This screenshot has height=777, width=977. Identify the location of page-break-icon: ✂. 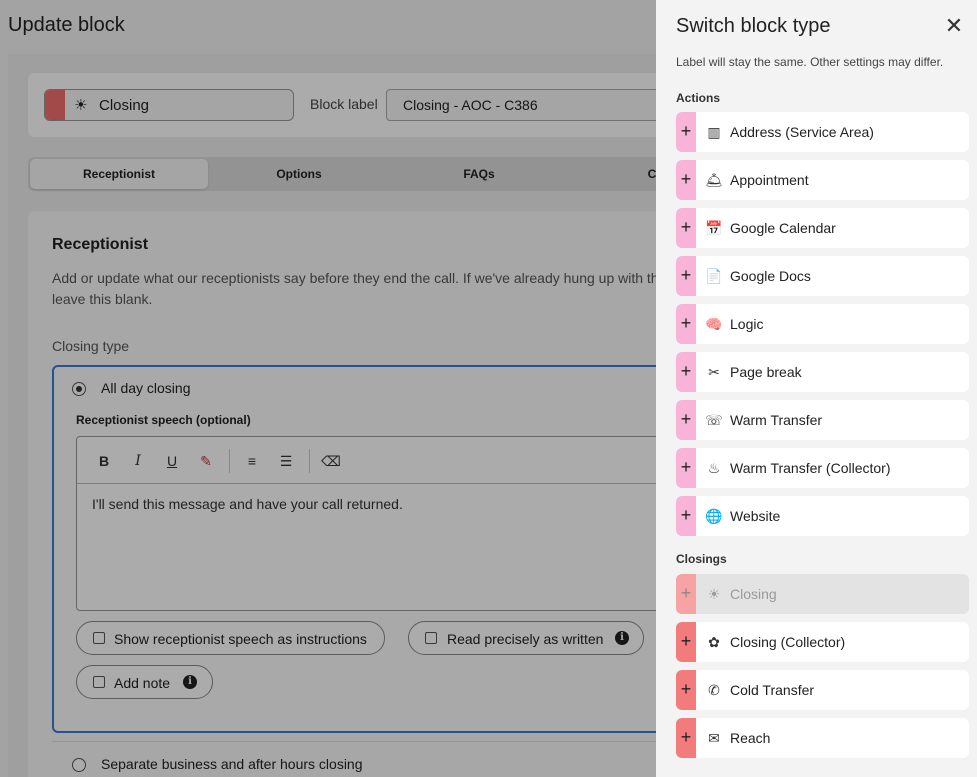
(714, 372).